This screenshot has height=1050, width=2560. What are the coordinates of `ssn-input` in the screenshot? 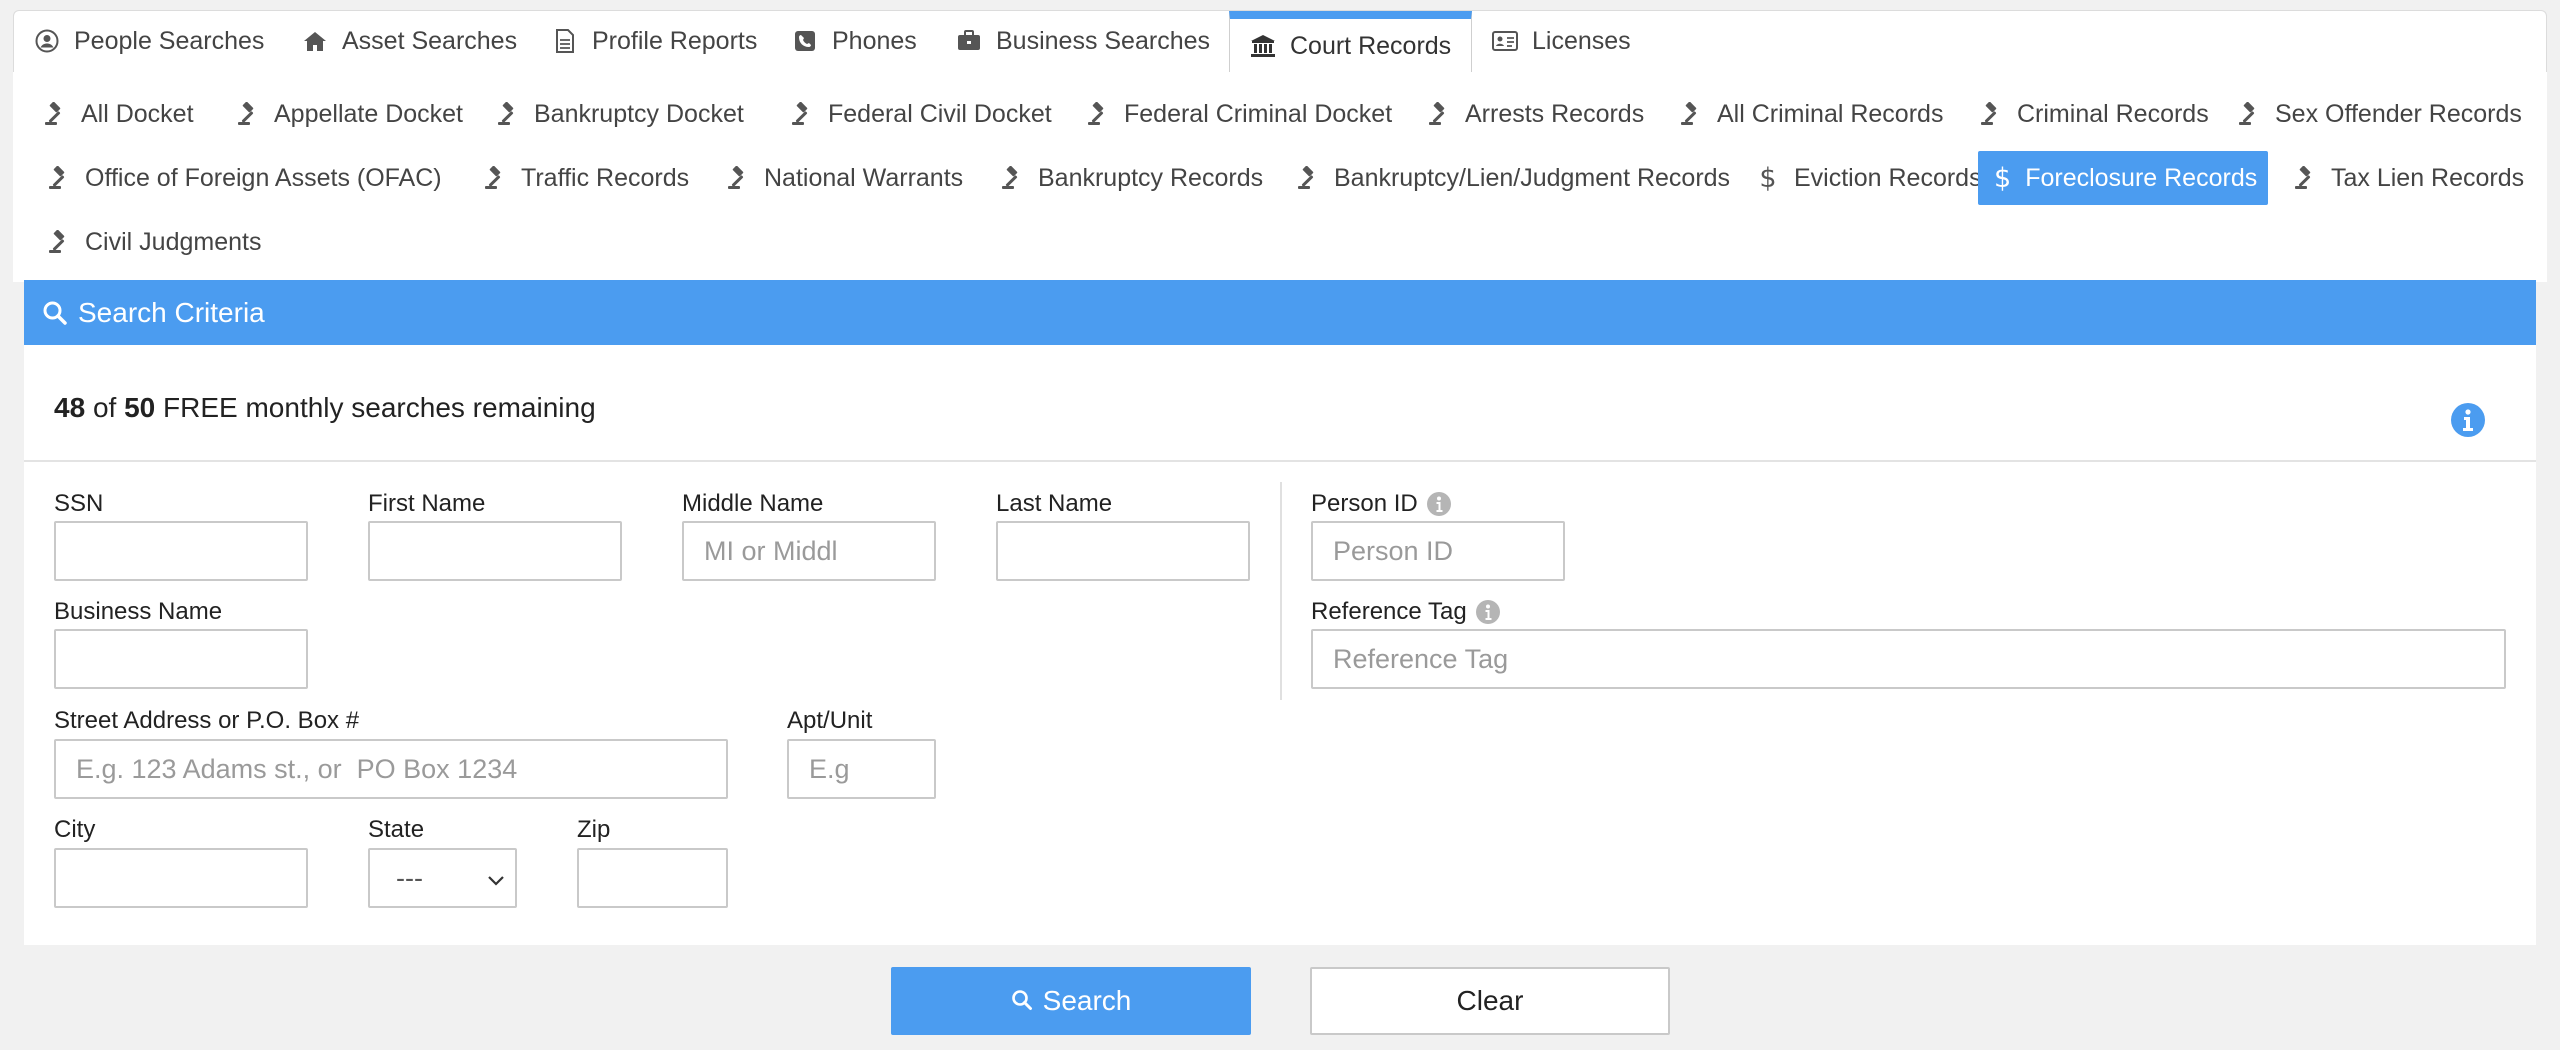 It's located at (181, 551).